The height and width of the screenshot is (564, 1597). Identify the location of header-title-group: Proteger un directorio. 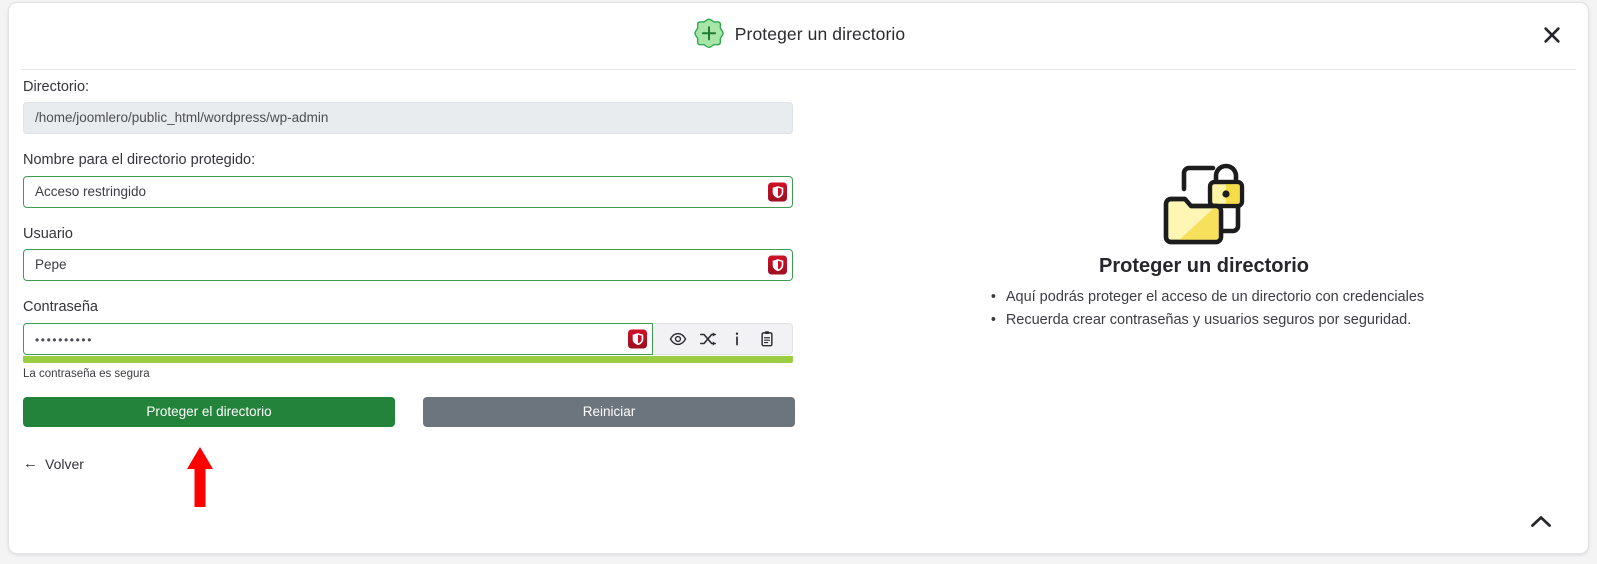
(798, 34).